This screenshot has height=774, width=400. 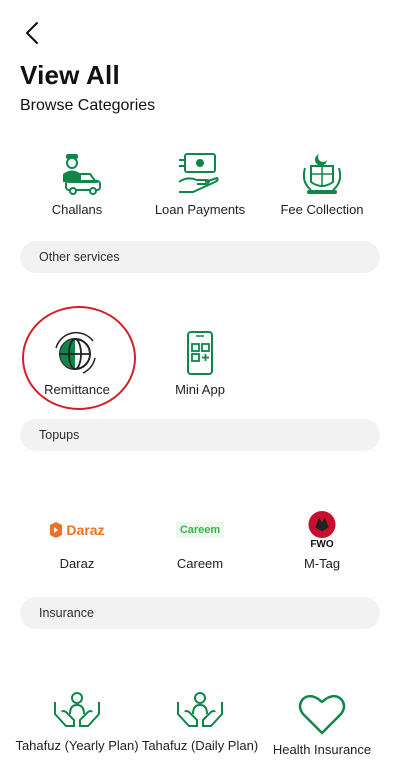 I want to click on category-label: Fee Collection, so click(x=322, y=209).